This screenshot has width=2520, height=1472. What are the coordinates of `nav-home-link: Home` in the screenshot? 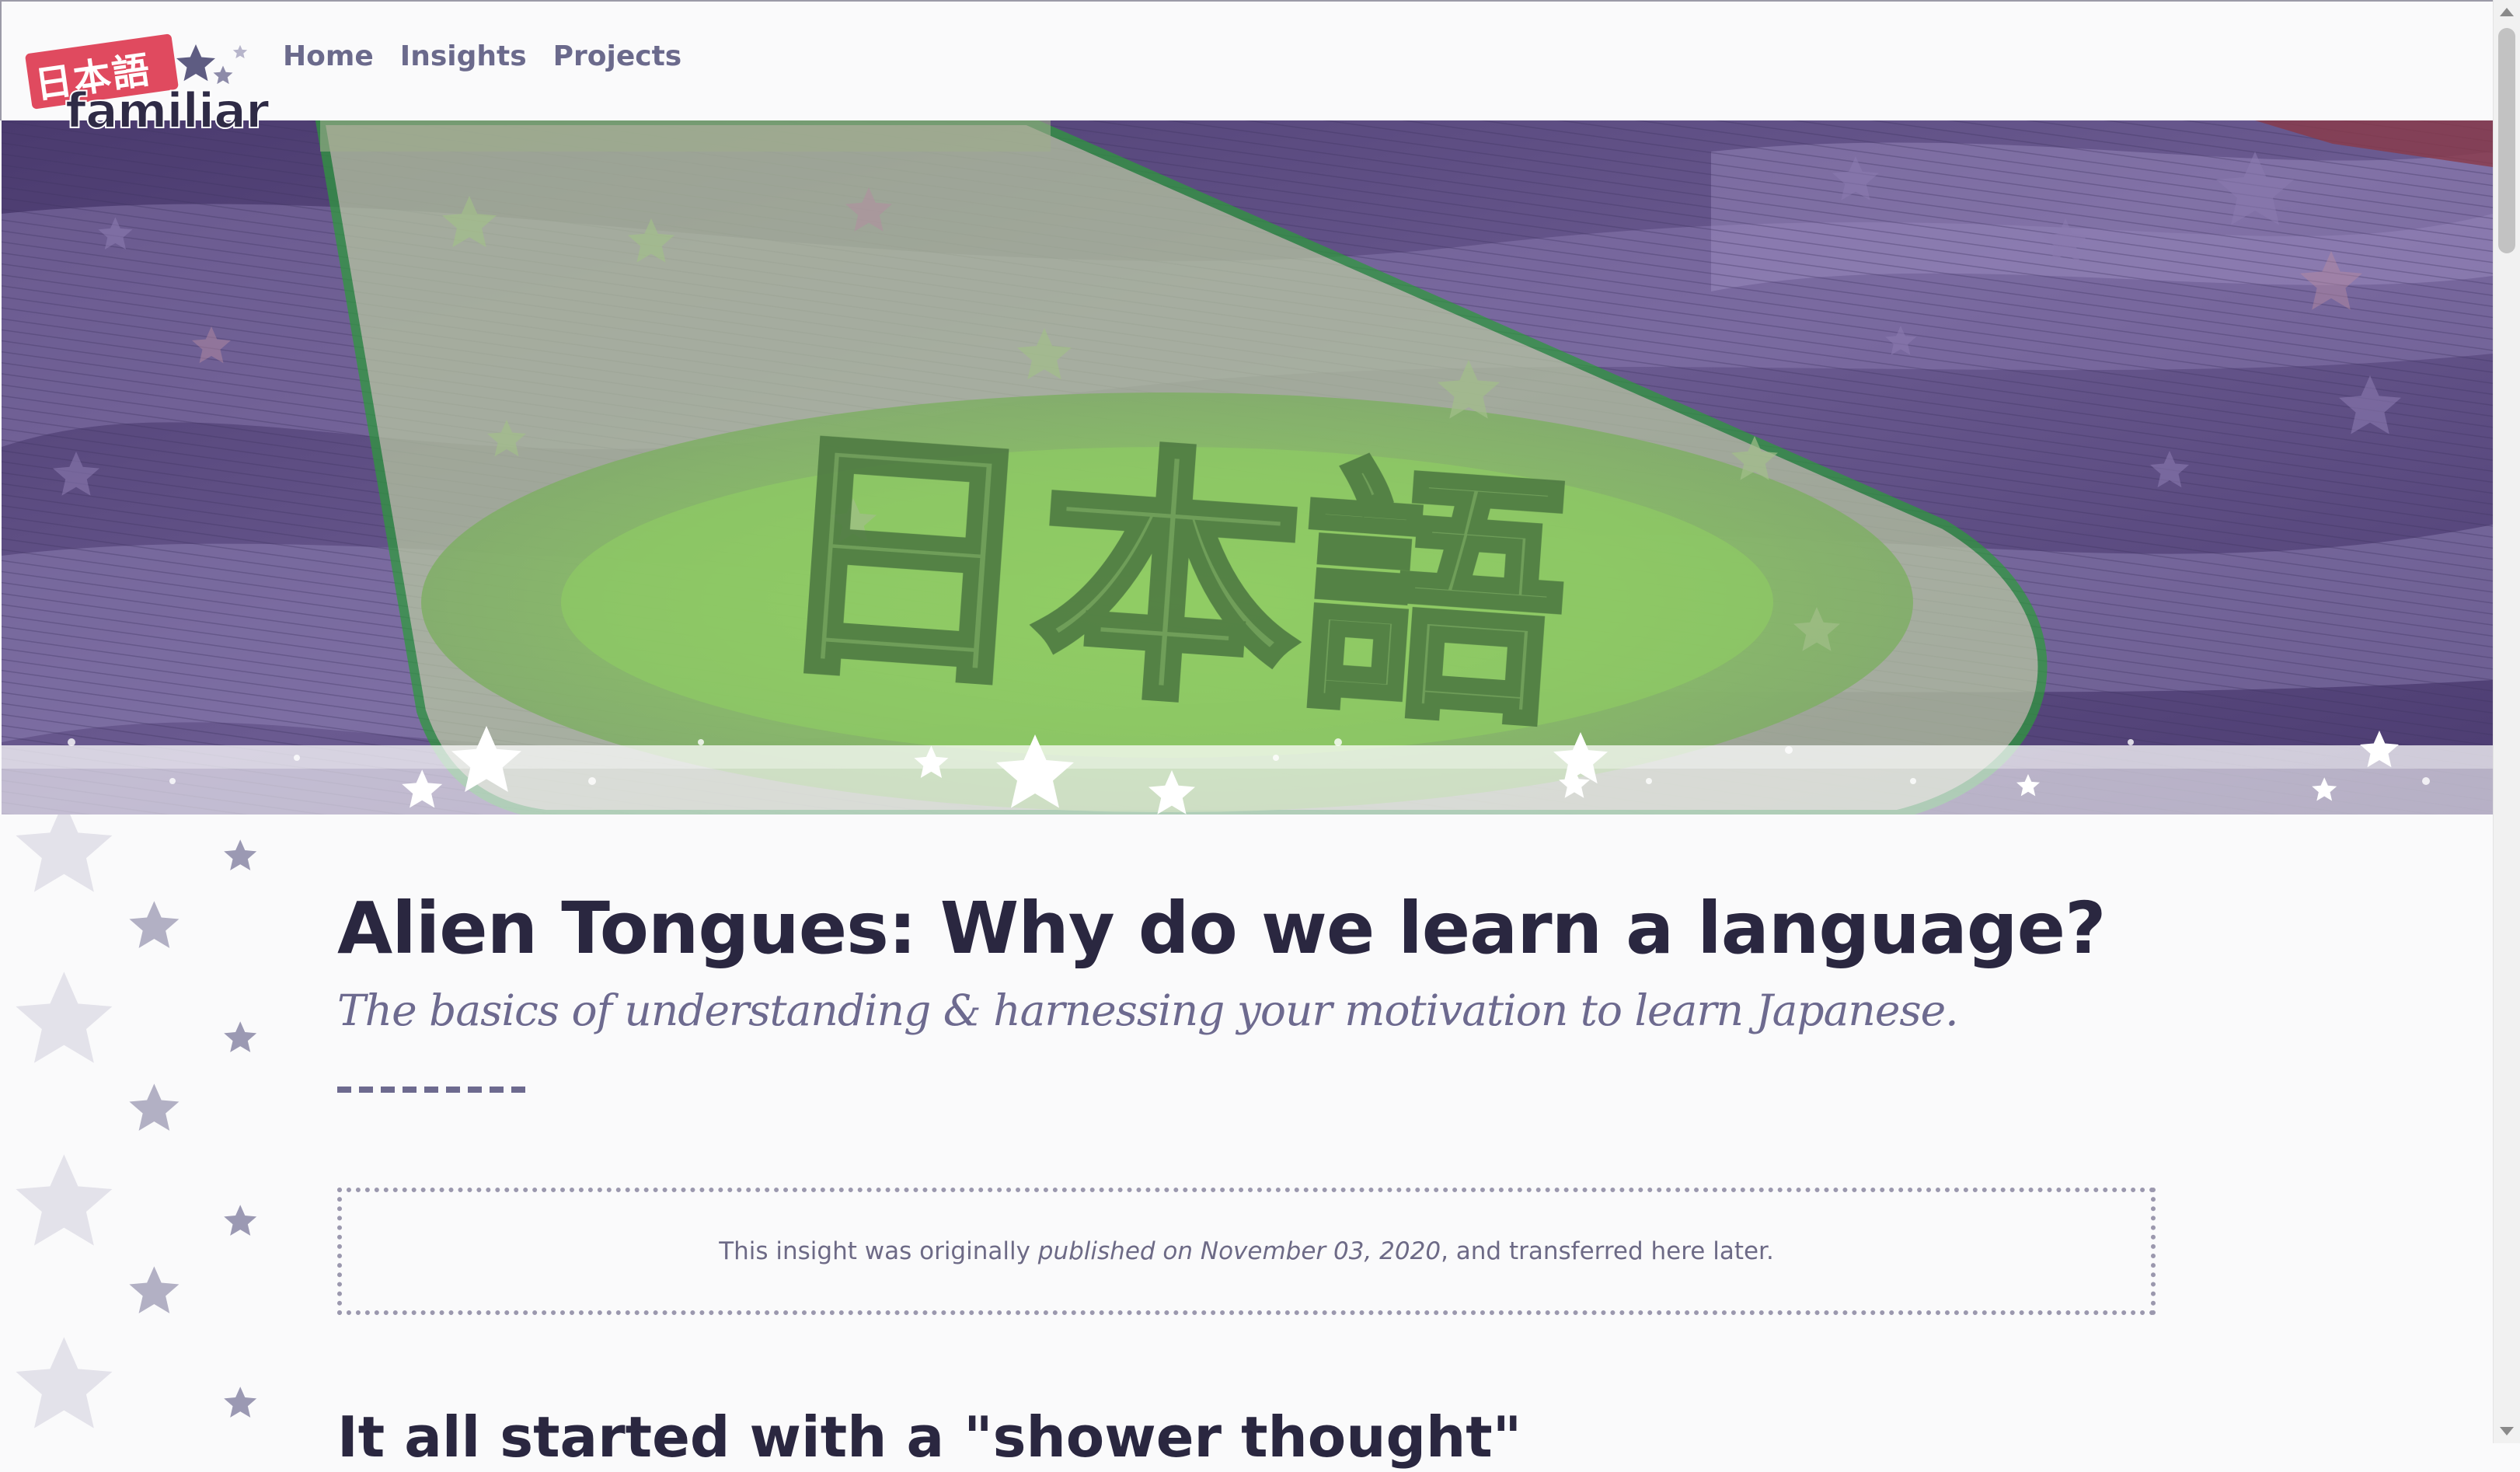 It's located at (329, 56).